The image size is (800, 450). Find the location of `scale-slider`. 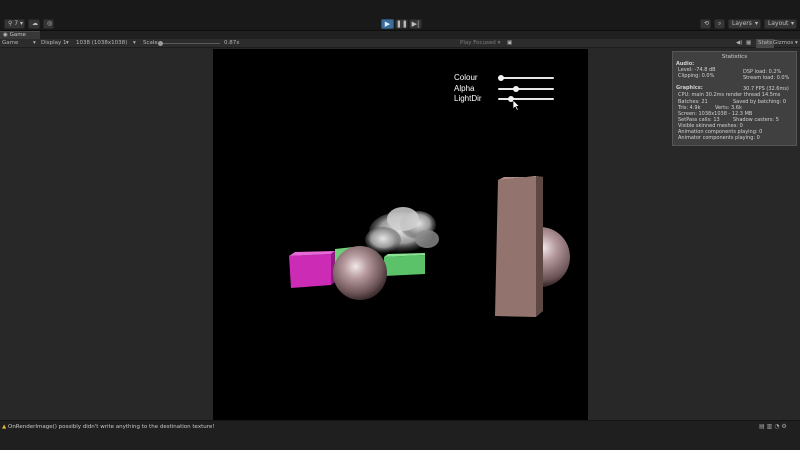

scale-slider is located at coordinates (189, 43).